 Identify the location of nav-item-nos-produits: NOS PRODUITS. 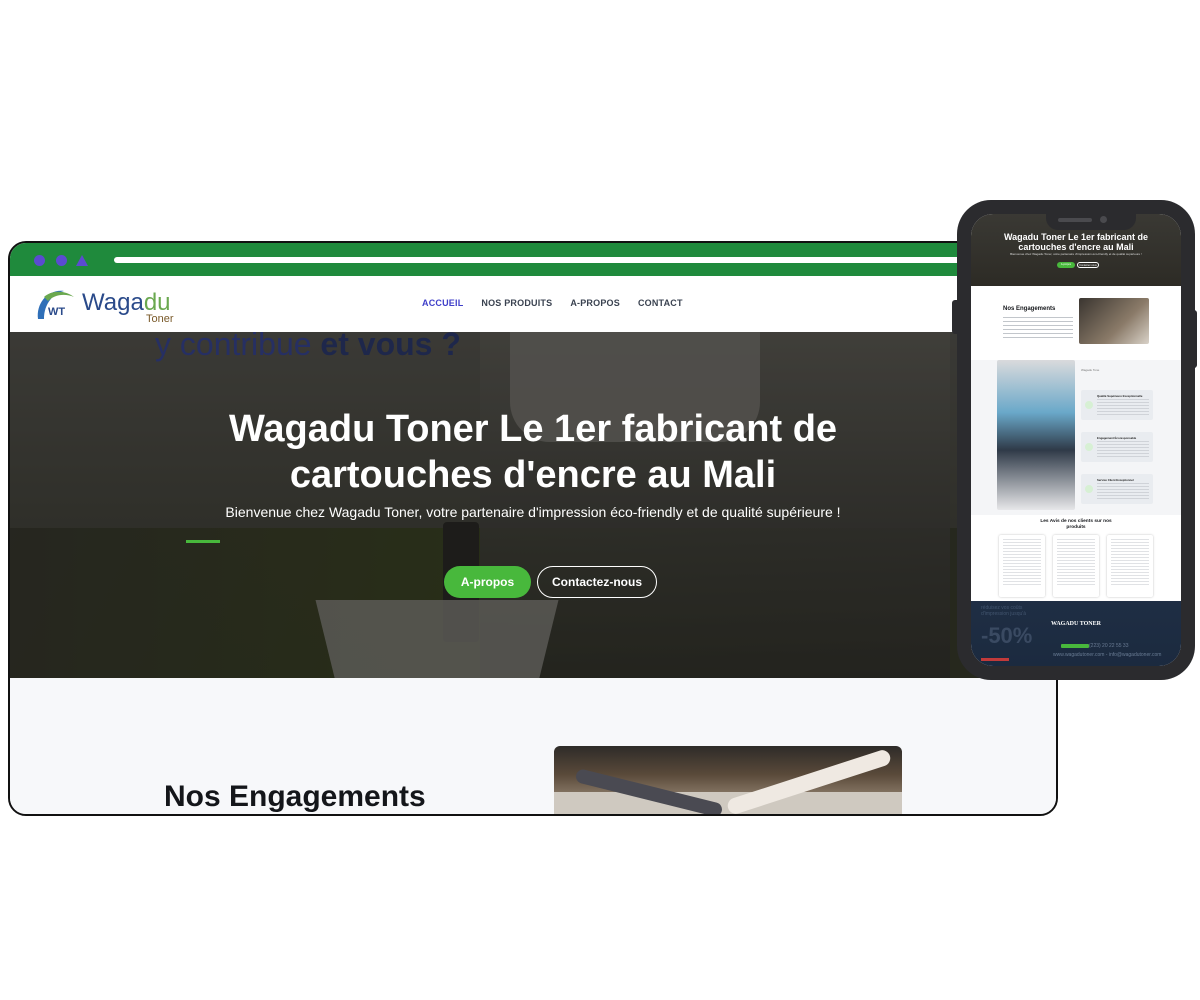
(516, 303).